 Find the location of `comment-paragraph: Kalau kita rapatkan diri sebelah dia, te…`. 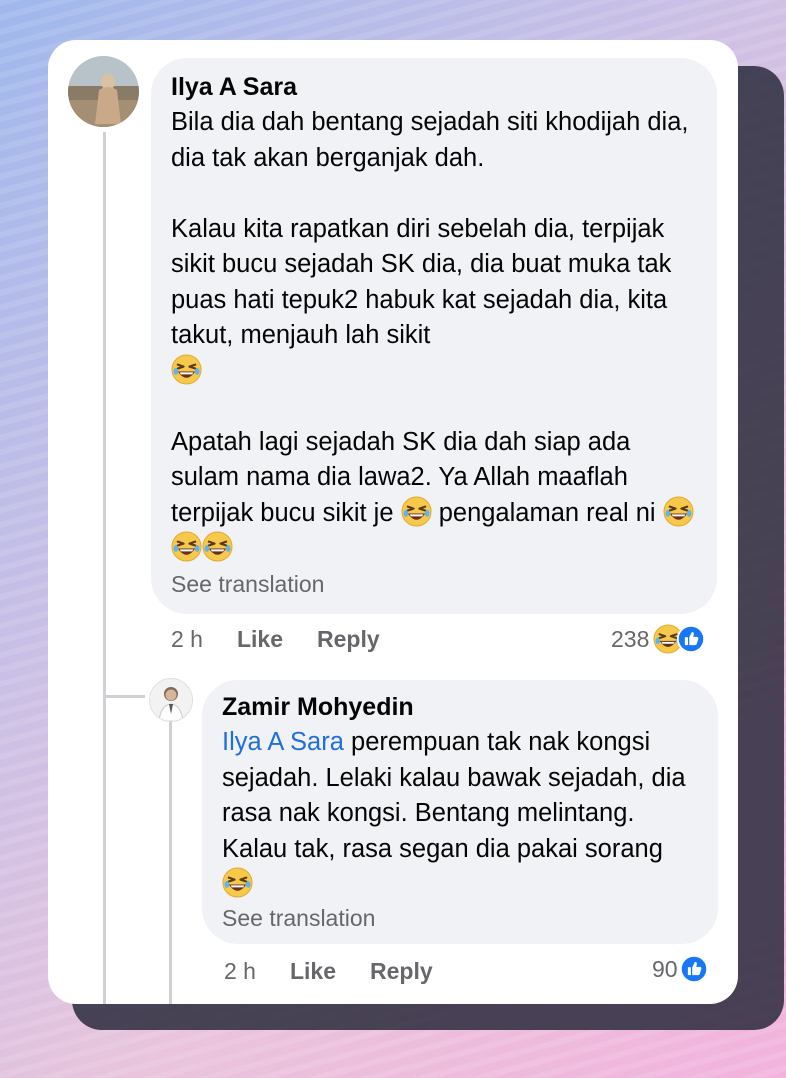

comment-paragraph: Kalau kita rapatkan diri sebelah dia, te… is located at coordinates (433, 301).